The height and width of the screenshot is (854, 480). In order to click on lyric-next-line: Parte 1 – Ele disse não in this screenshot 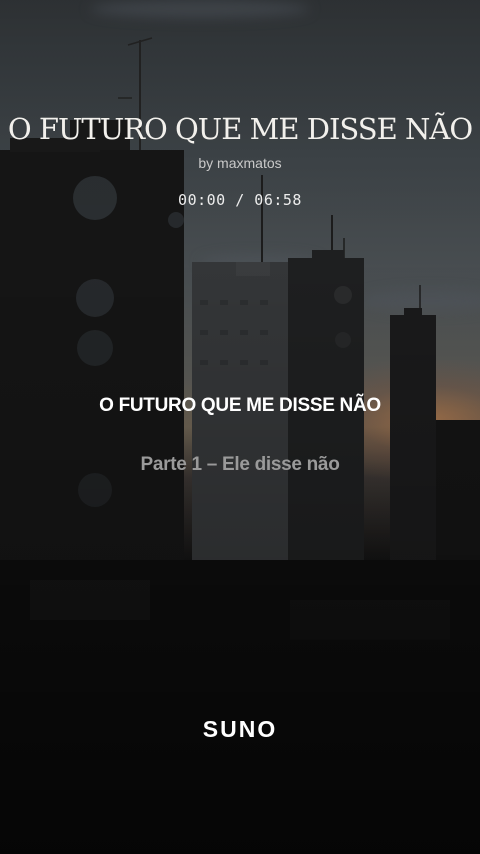, I will do `click(240, 464)`.